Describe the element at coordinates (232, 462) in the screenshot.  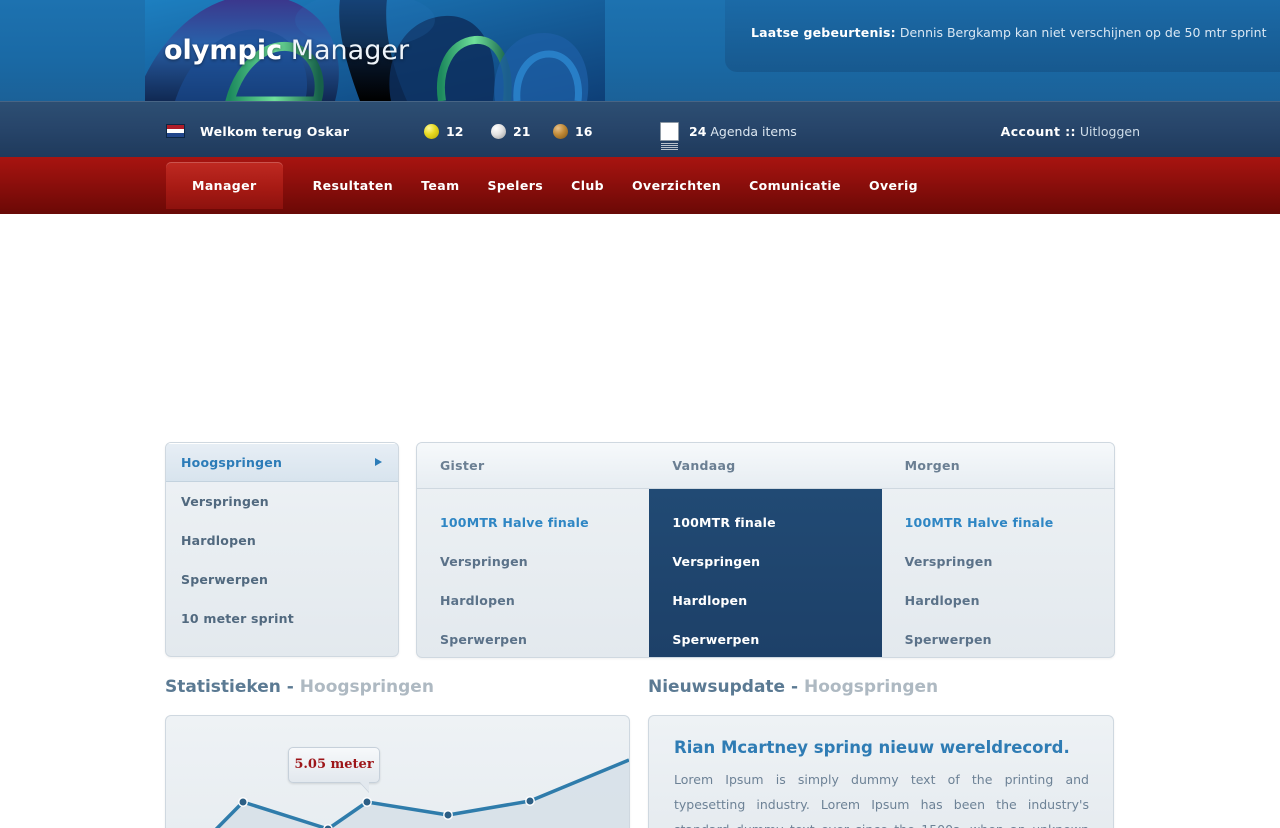
I see `sidebar-item-label: Hoogspringen` at that location.